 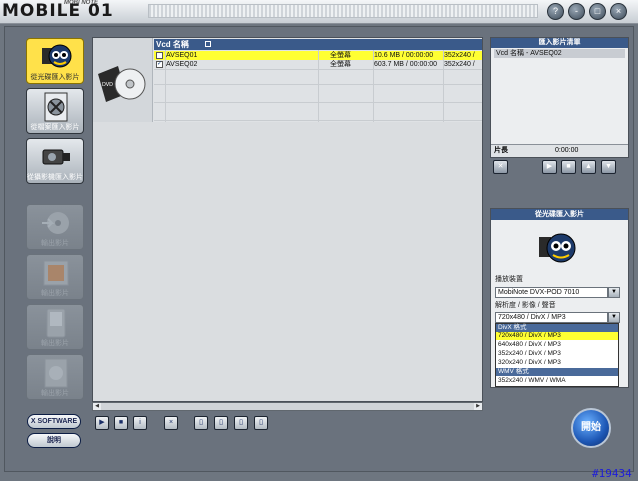 What do you see at coordinates (557, 363) in the screenshot?
I see `dropdown-option: 320x240 / DivX / MP3` at bounding box center [557, 363].